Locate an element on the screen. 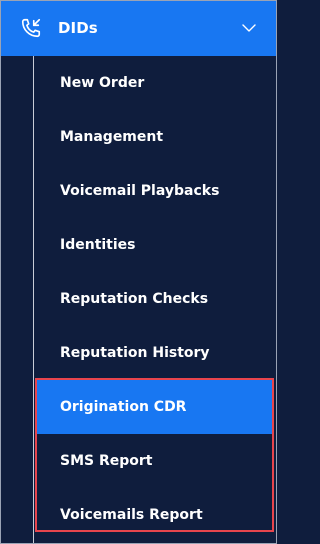  submenu-item-reputation-checks: Reputation Checks is located at coordinates (154, 299).